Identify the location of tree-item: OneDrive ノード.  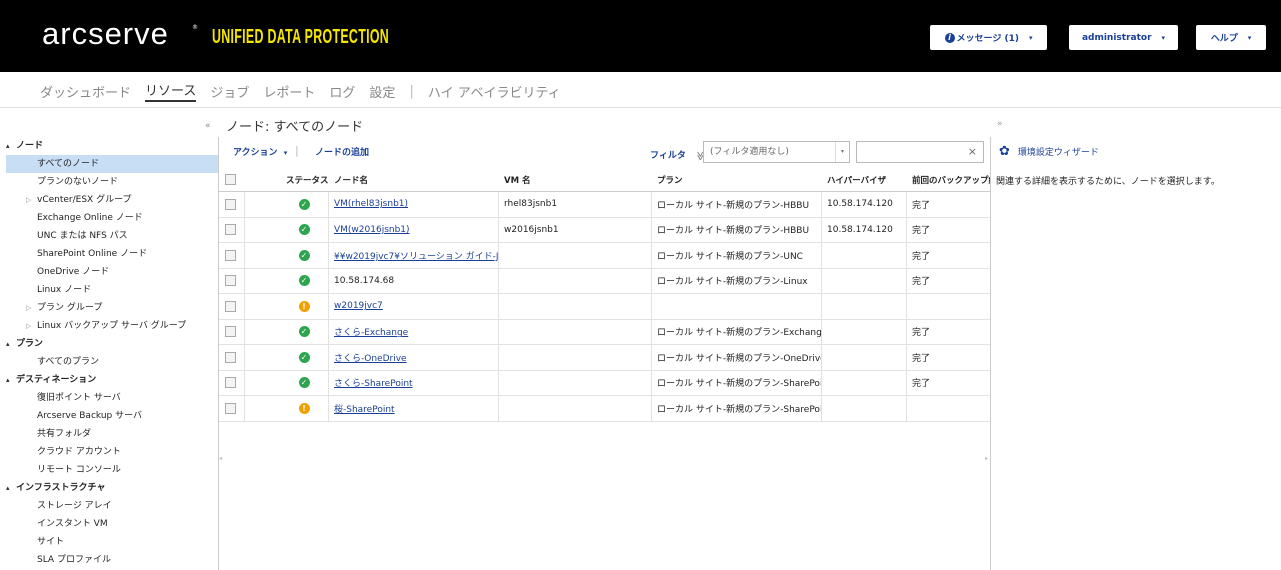
(112, 272).